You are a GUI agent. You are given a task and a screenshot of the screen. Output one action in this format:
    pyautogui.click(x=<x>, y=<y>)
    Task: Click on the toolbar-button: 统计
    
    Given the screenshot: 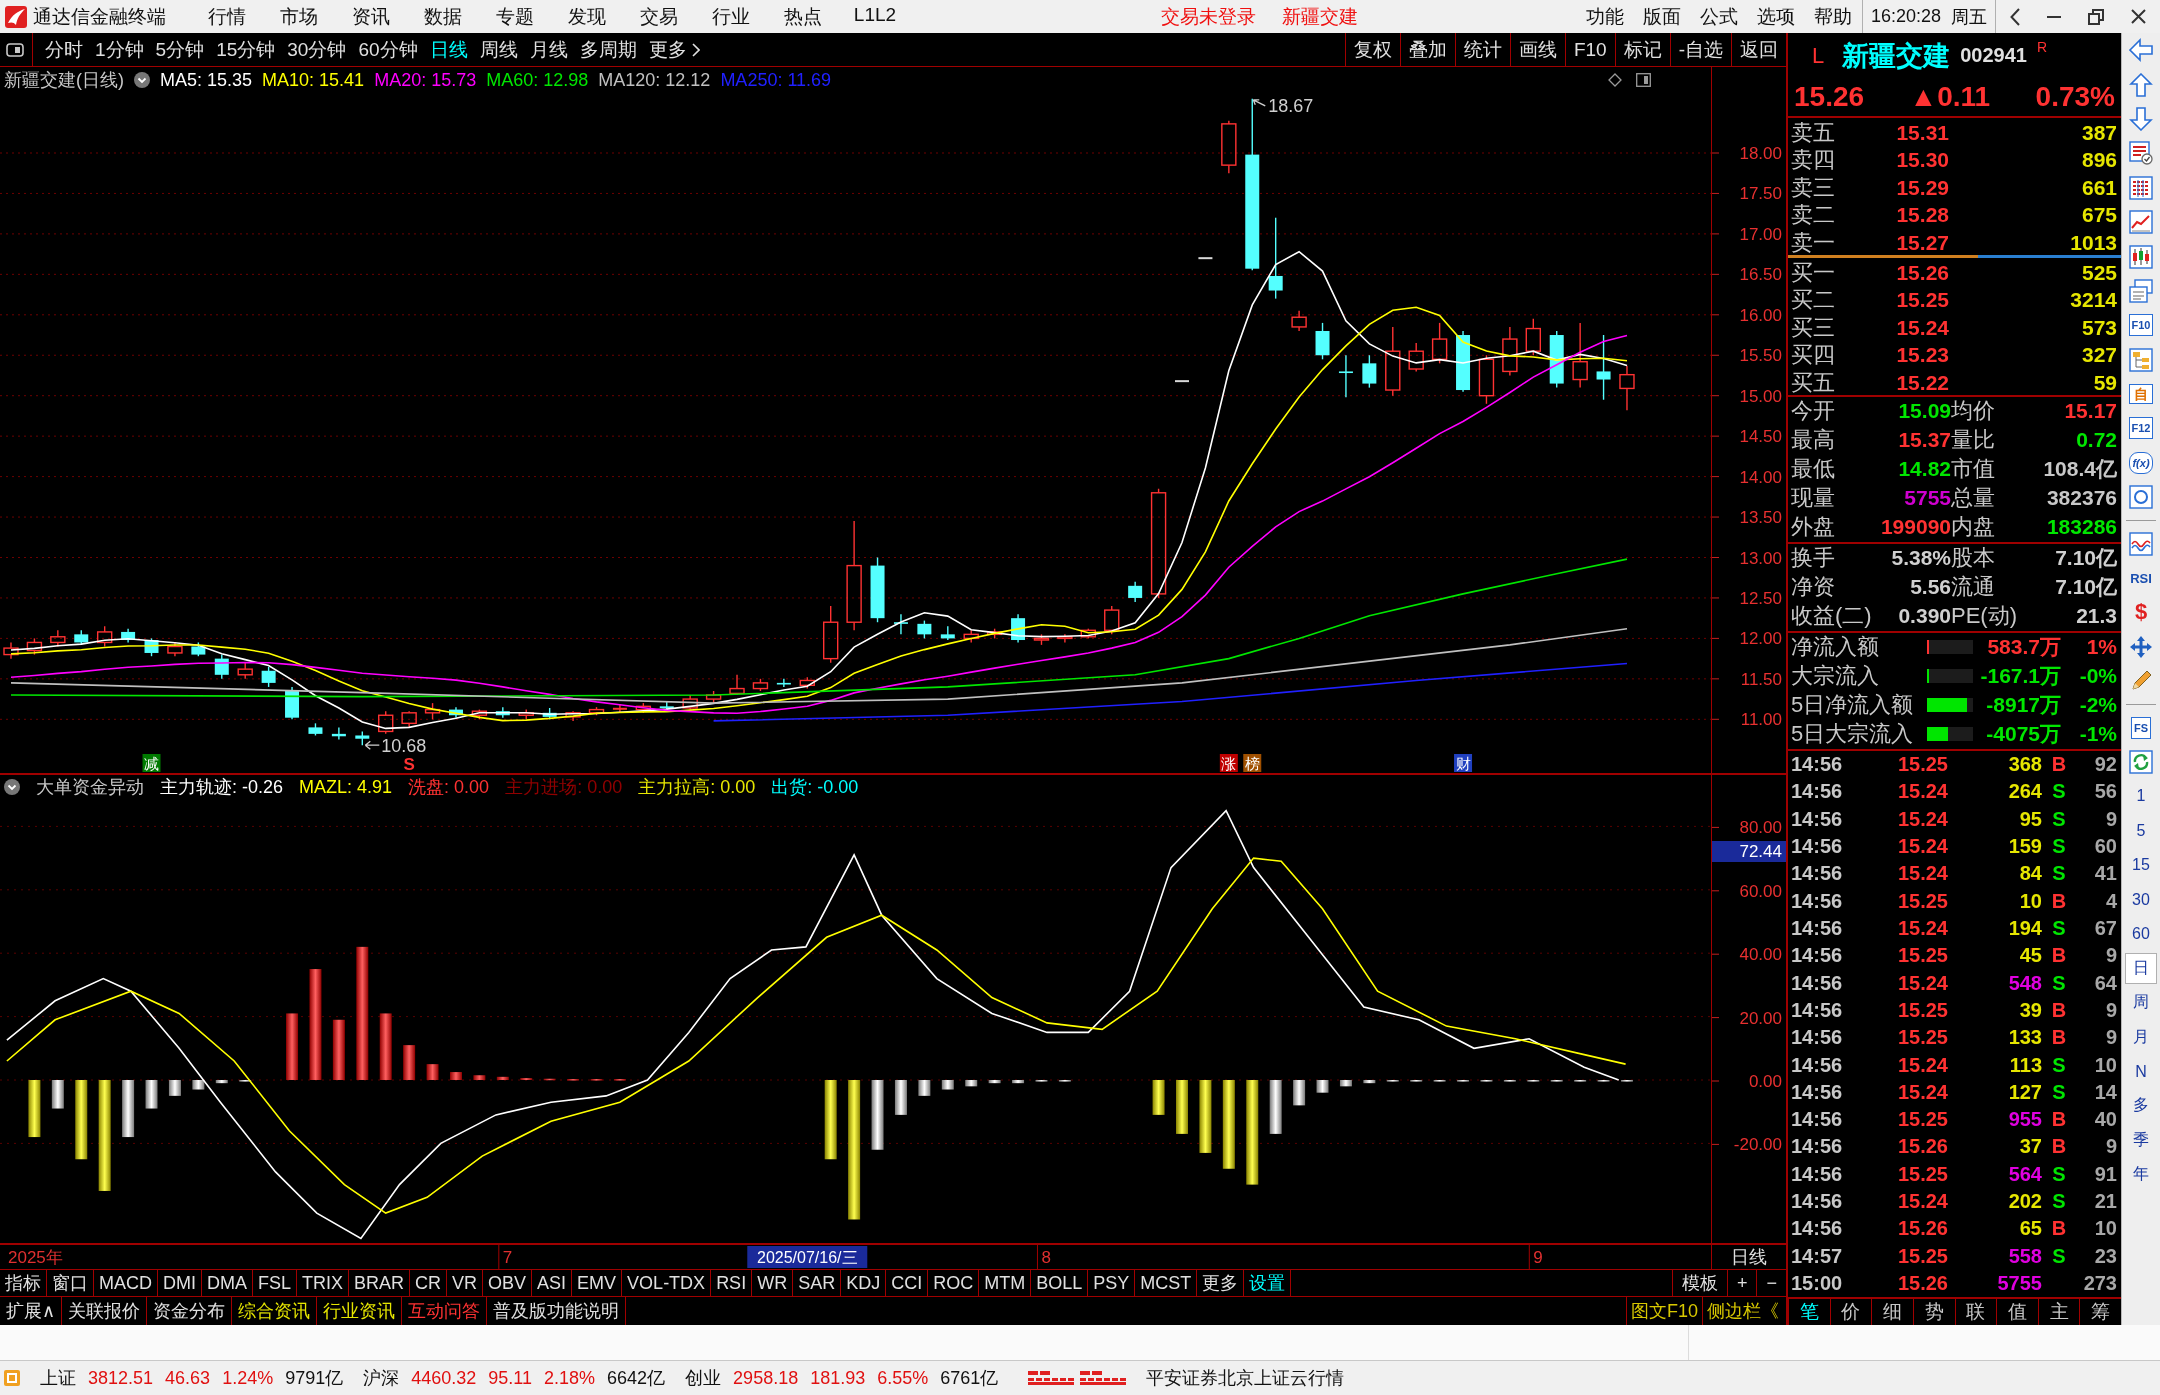 What is the action you would take?
    pyautogui.click(x=1482, y=49)
    